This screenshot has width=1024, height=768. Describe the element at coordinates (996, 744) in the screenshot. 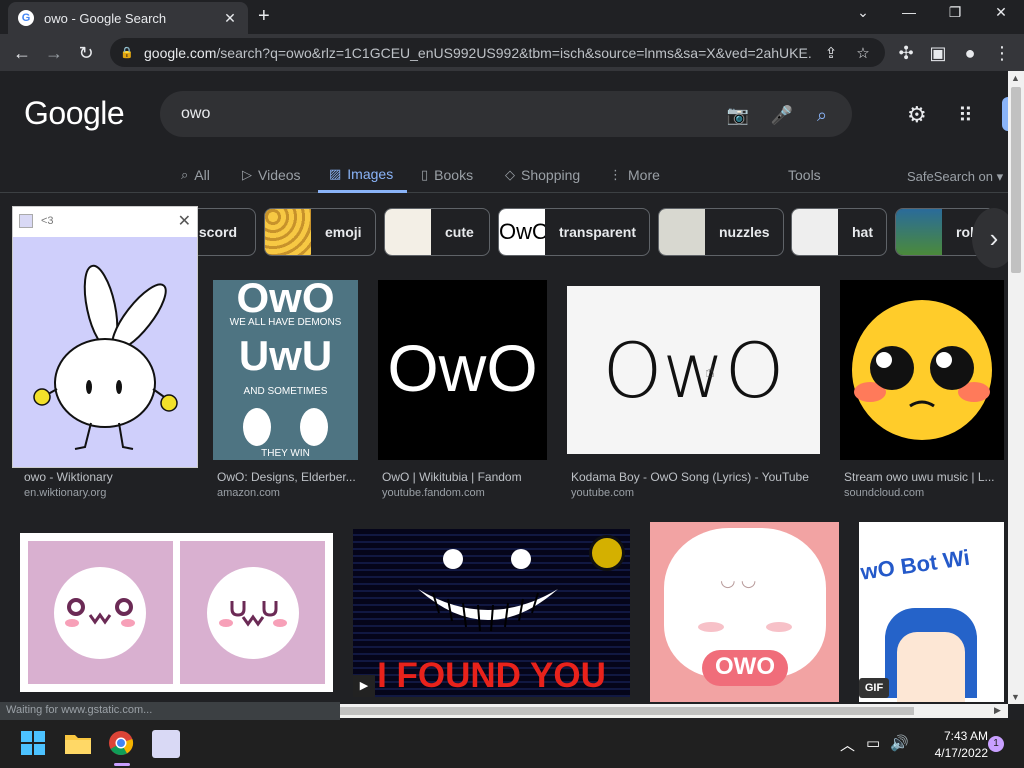

I see `notification-badge: 1` at that location.